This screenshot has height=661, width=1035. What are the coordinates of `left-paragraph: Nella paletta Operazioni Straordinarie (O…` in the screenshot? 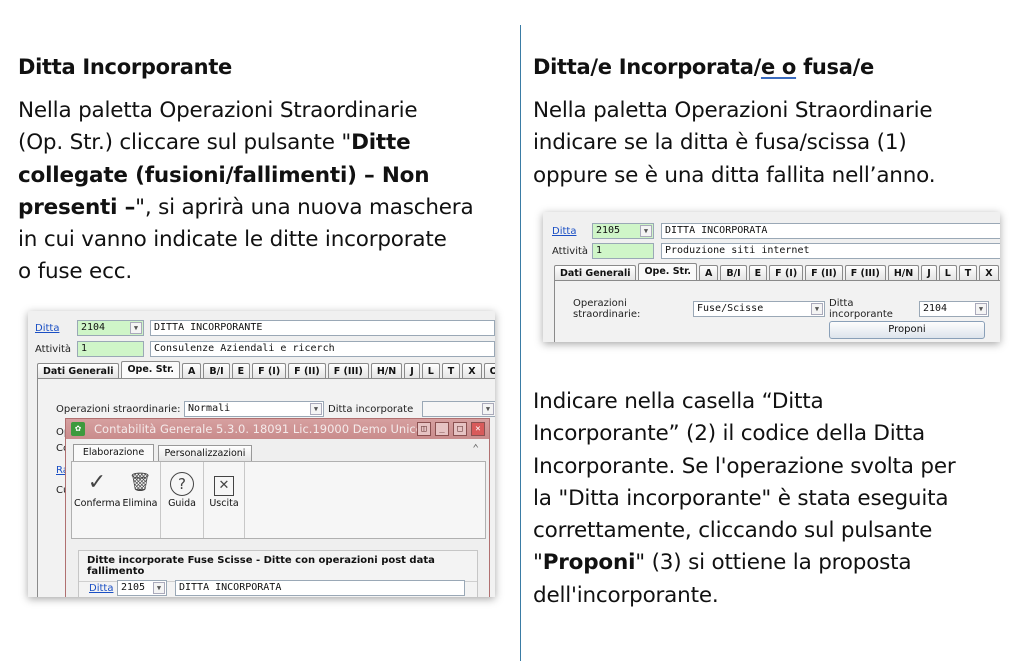 It's located at (265, 192).